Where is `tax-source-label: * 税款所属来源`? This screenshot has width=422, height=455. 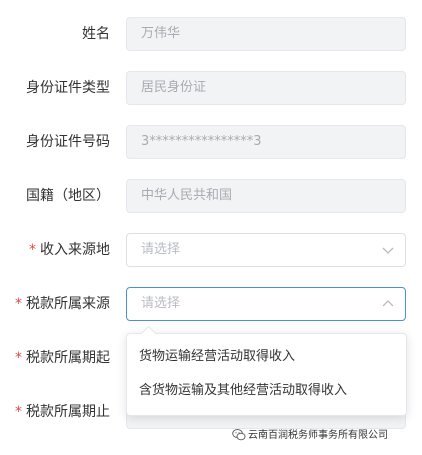 tax-source-label: * 税款所属来源 is located at coordinates (62, 304).